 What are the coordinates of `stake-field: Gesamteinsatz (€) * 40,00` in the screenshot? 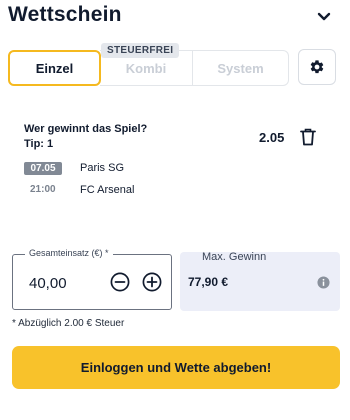 It's located at (92, 279).